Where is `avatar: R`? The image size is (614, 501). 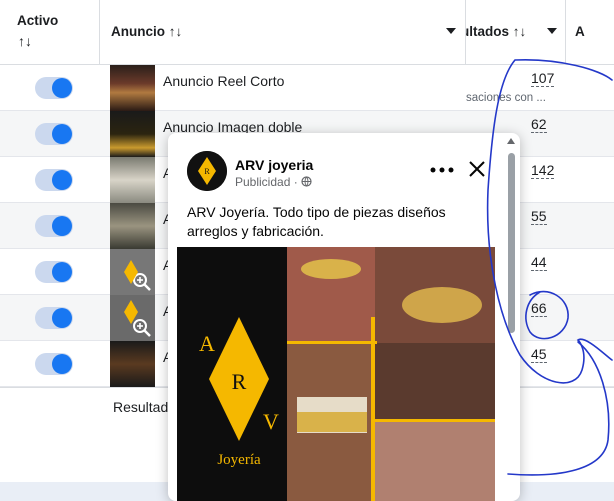
avatar: R is located at coordinates (207, 171).